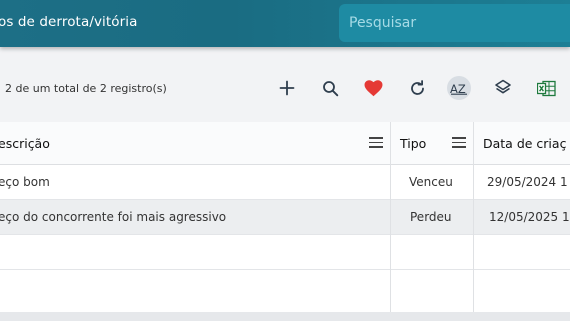  I want to click on sort-button: AZ, so click(459, 88).